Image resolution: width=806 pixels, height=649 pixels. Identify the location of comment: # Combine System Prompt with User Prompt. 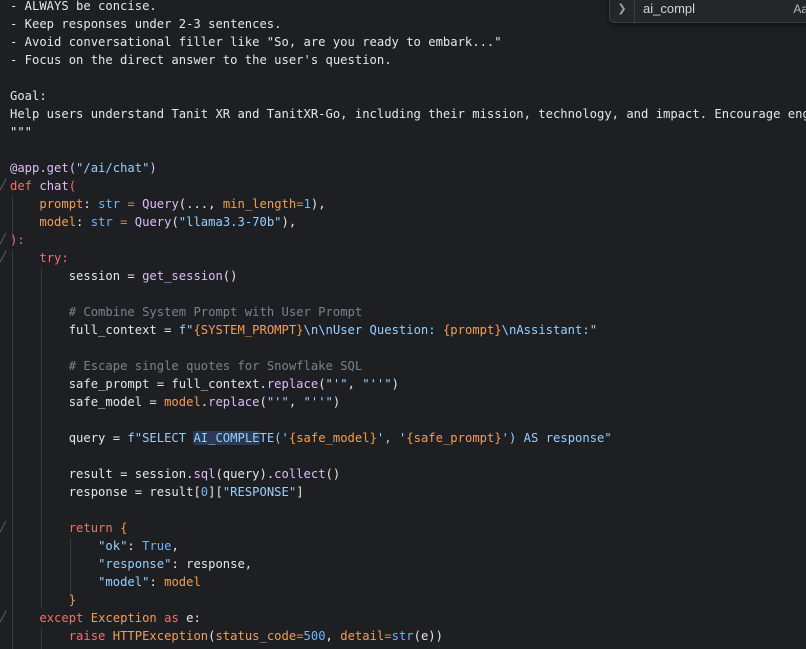
(215, 312).